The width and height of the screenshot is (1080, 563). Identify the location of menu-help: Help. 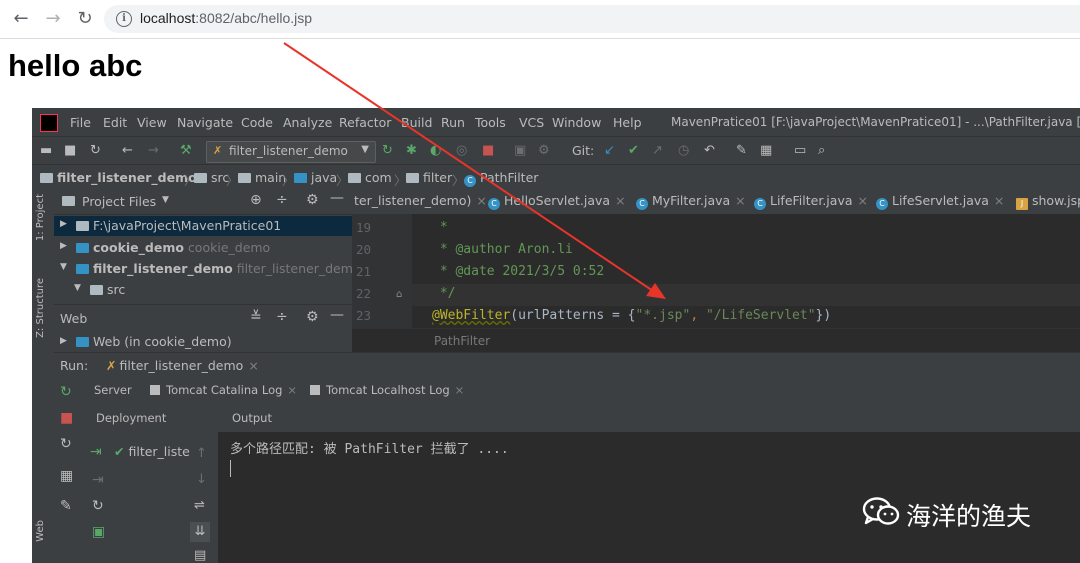
(627, 122).